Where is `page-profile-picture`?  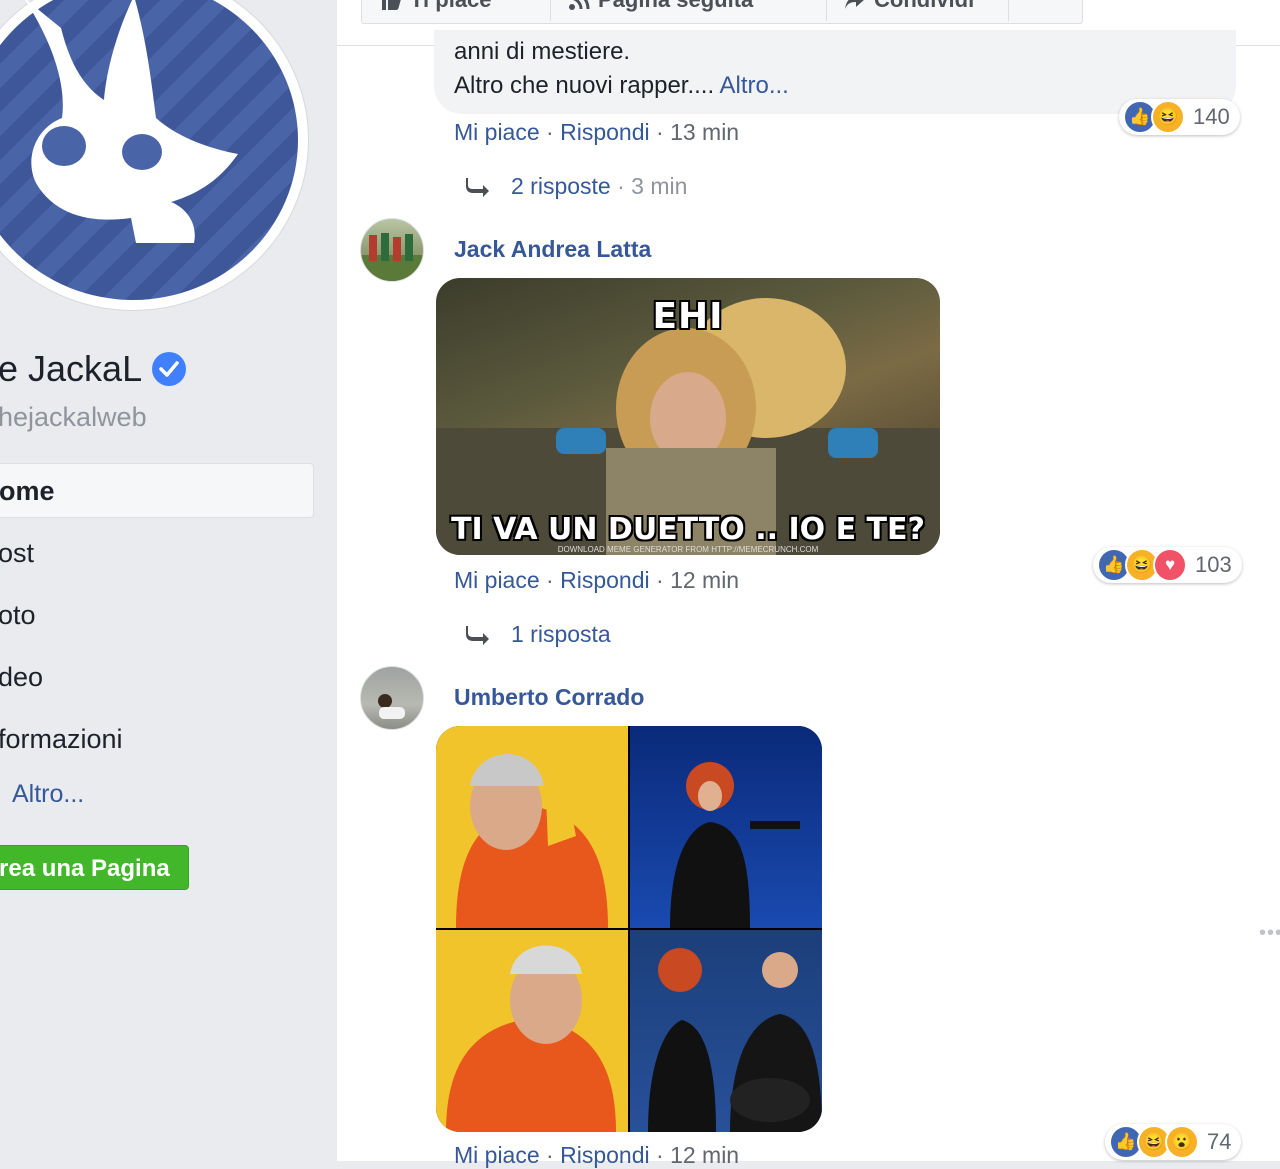
page-profile-picture is located at coordinates (154, 155).